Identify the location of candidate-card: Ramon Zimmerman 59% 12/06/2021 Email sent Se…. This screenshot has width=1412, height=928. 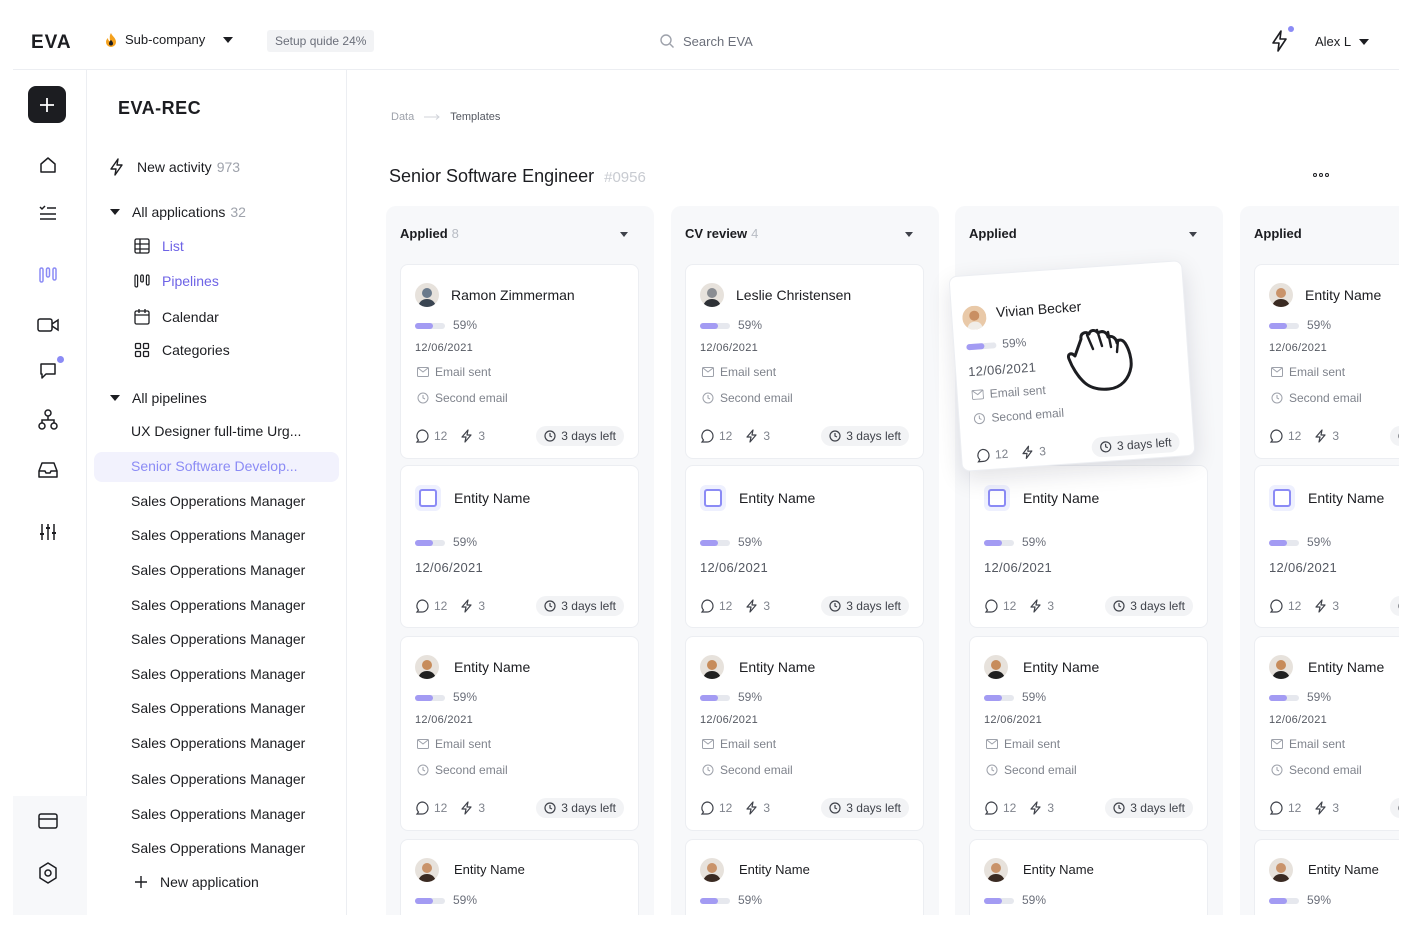
(519, 361).